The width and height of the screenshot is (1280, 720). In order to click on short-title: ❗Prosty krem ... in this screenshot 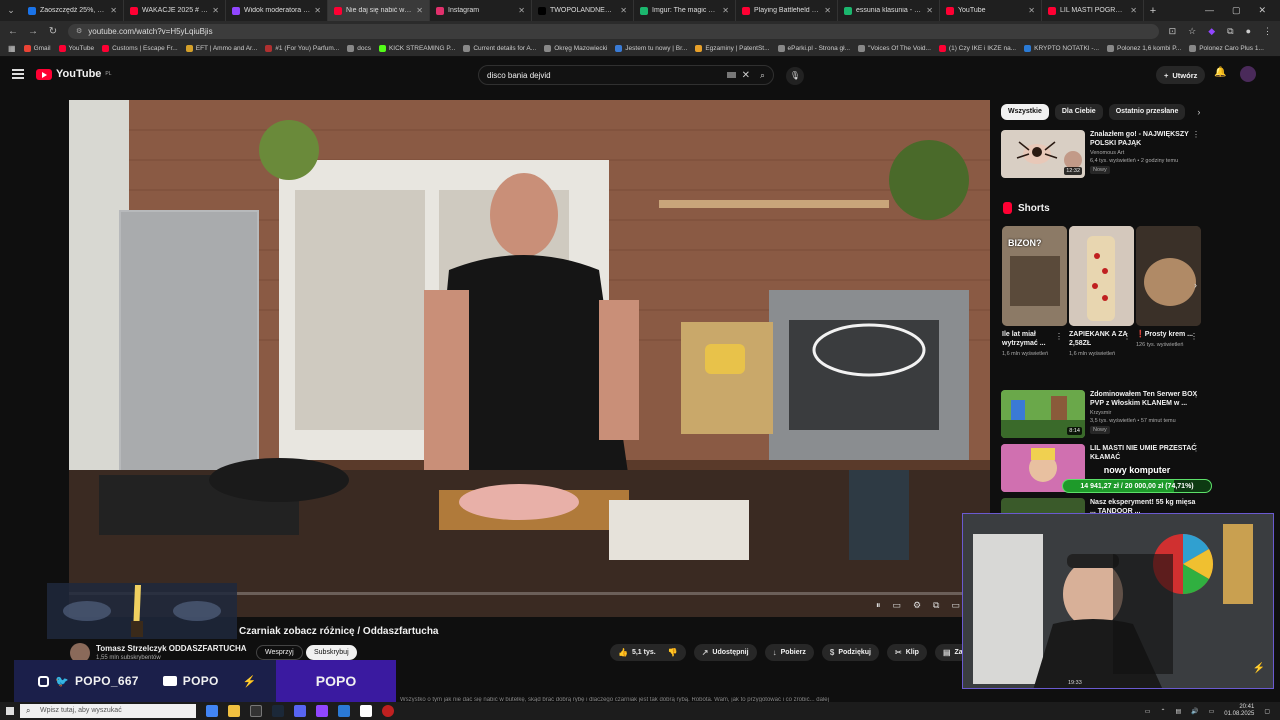, I will do `click(1166, 334)`.